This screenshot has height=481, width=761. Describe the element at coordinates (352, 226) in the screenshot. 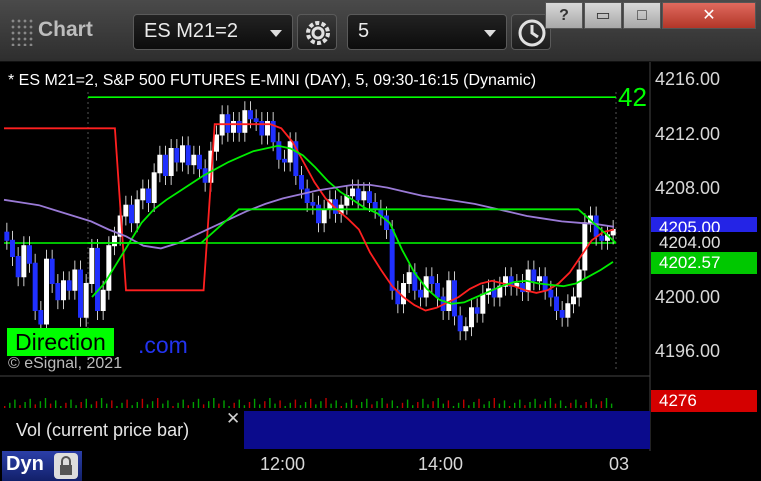

I see `series-line` at that location.